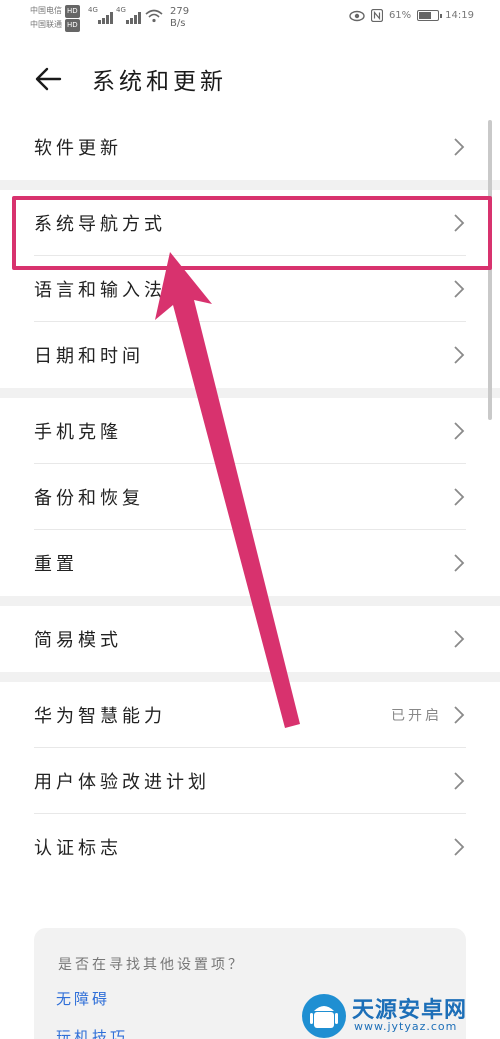 Image resolution: width=500 pixels, height=1039 pixels. Describe the element at coordinates (250, 17) in the screenshot. I see `status-bar: 中国电信 HD 中国联通 HD 4G 4G 279 B/s 61% 14:19` at that location.